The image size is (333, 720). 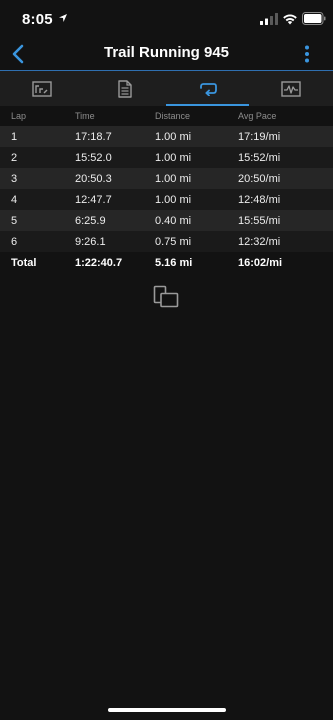 What do you see at coordinates (259, 242) in the screenshot?
I see `lap-avg-pace: 12:32/mi` at bounding box center [259, 242].